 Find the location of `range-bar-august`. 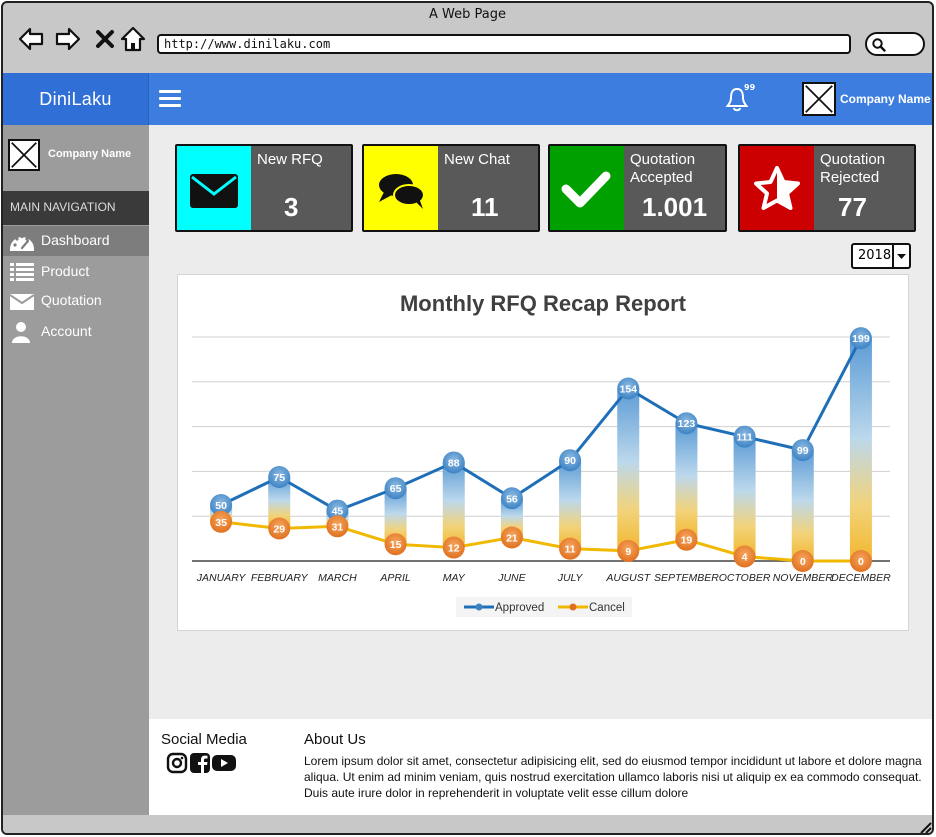

range-bar-august is located at coordinates (628, 469).